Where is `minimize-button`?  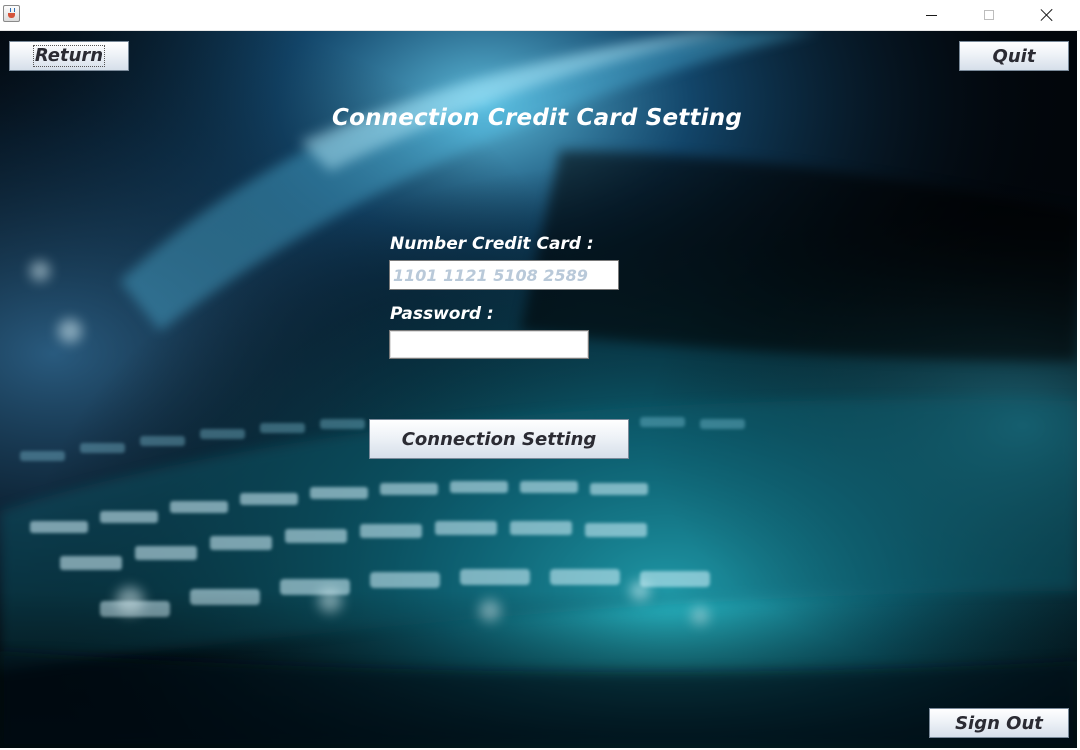
minimize-button is located at coordinates (931, 15).